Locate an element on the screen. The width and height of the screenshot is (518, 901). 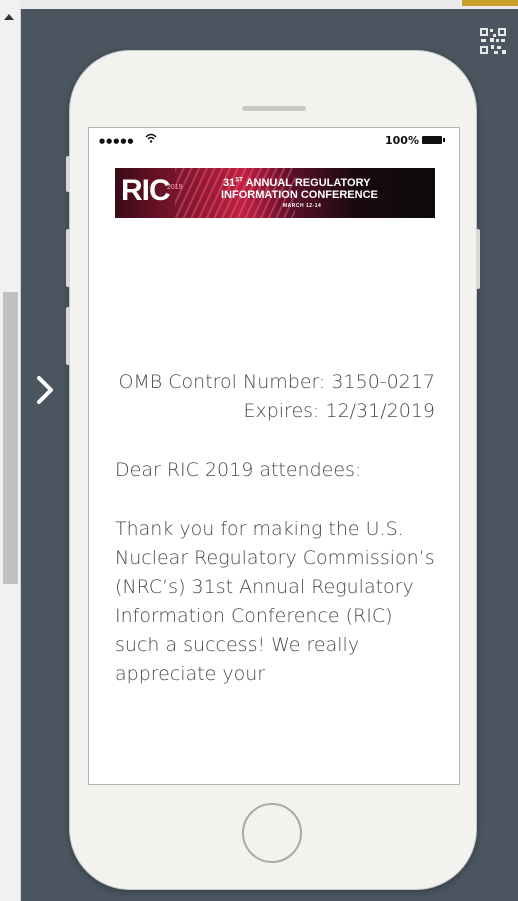
battery-icon is located at coordinates (433, 140).